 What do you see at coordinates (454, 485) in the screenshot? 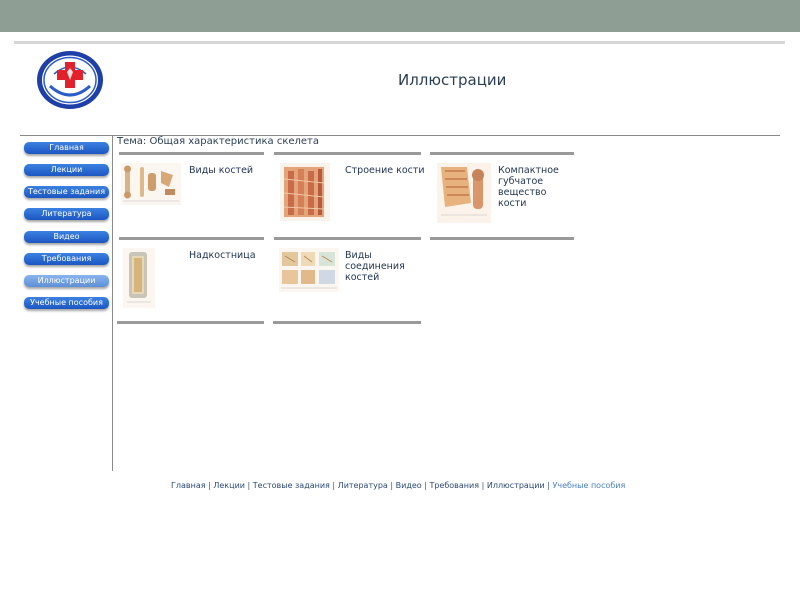
I see `footer-link-requirements: Требования` at bounding box center [454, 485].